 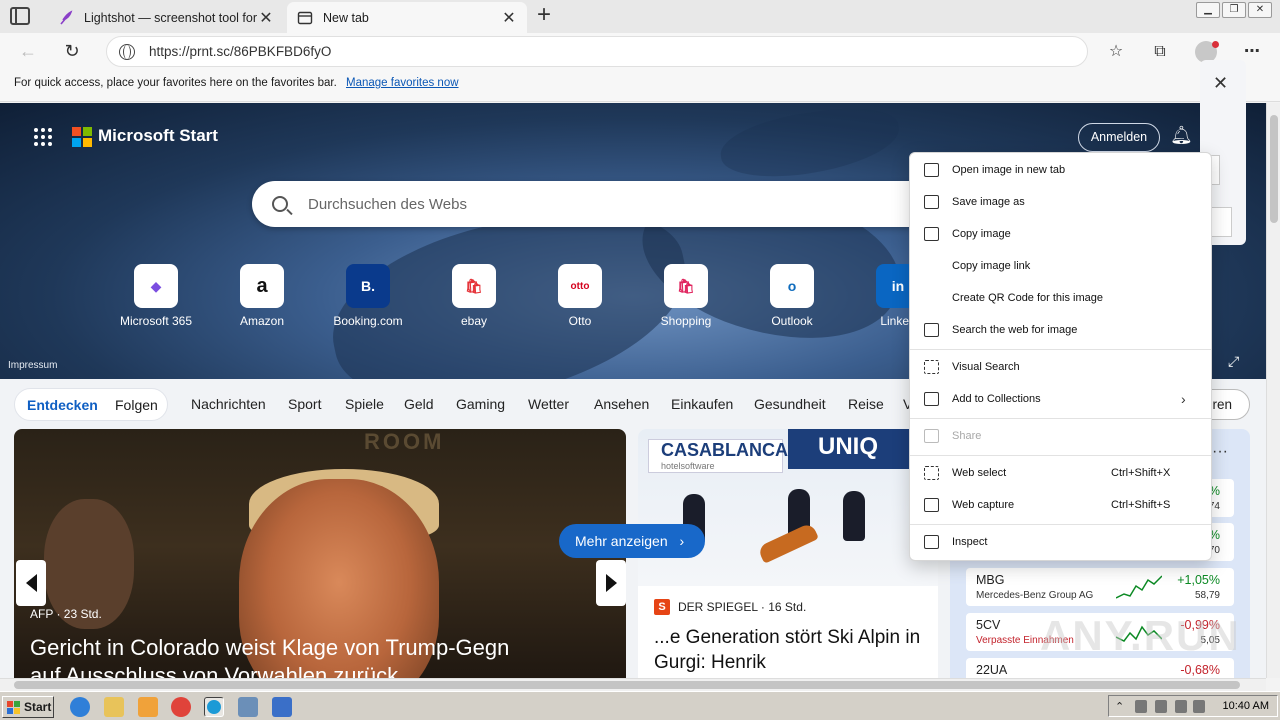 What do you see at coordinates (632, 541) in the screenshot?
I see `show-more-button: Mehr anzeigen ›` at bounding box center [632, 541].